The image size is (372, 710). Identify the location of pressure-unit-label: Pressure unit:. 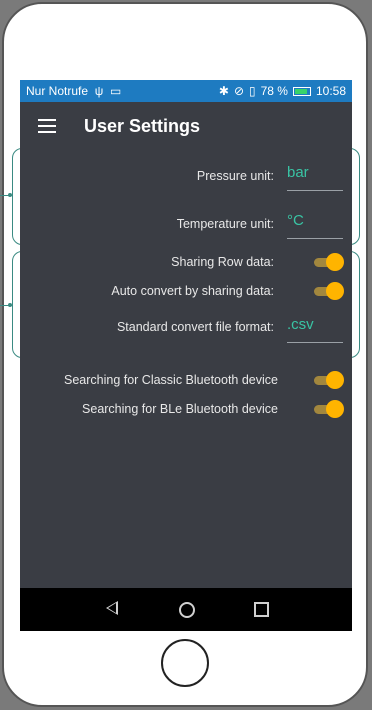
(235, 176).